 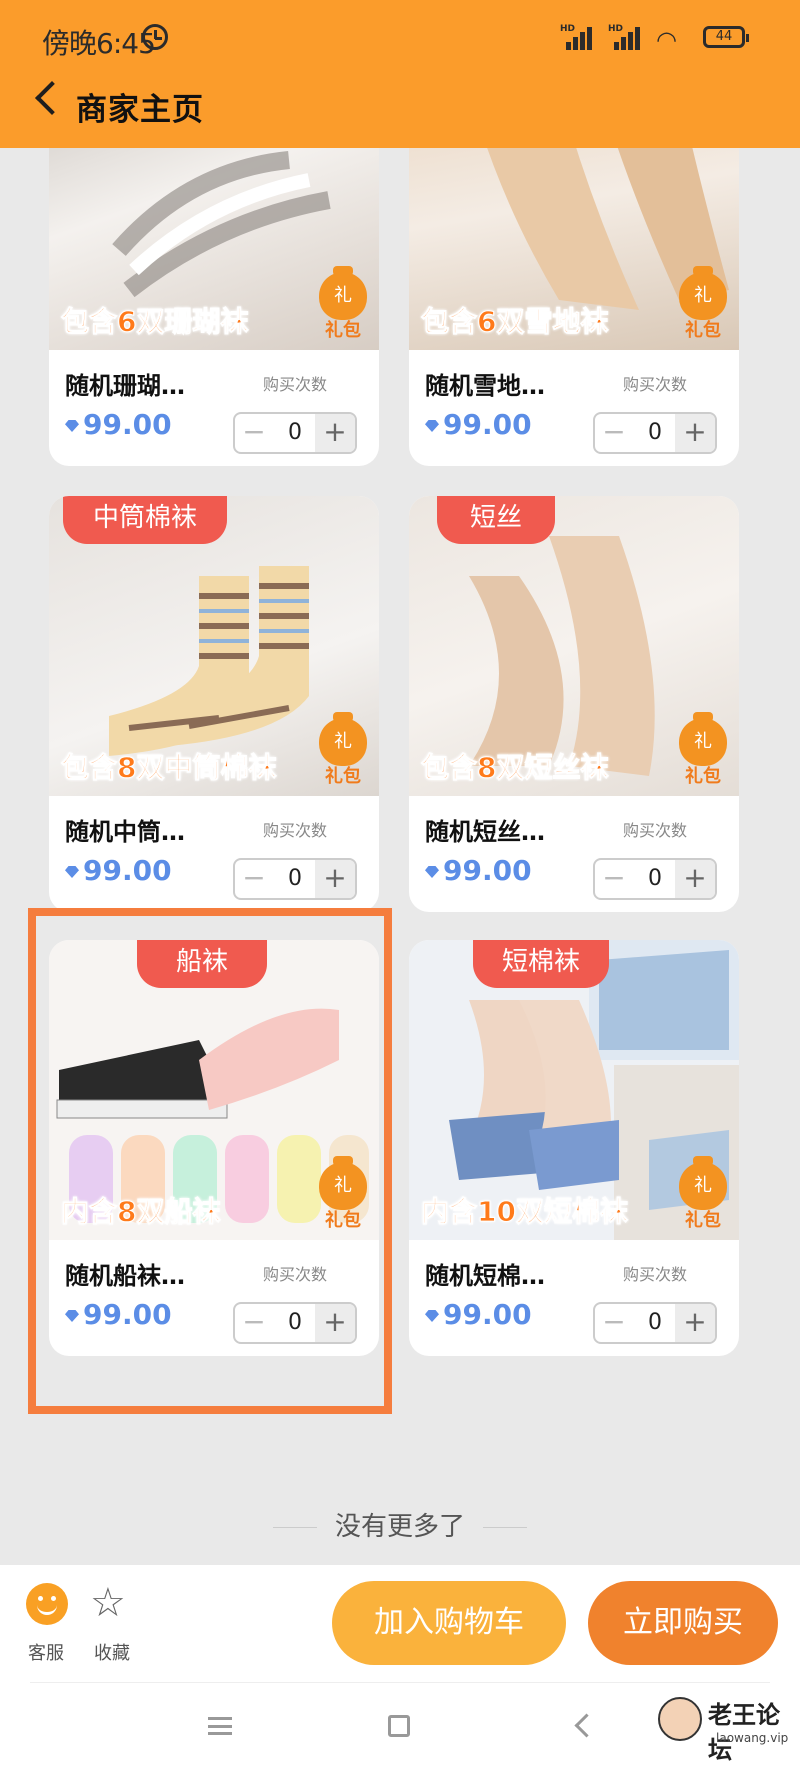 I want to click on watermark-url: laowang.vip, so click(x=752, y=1738).